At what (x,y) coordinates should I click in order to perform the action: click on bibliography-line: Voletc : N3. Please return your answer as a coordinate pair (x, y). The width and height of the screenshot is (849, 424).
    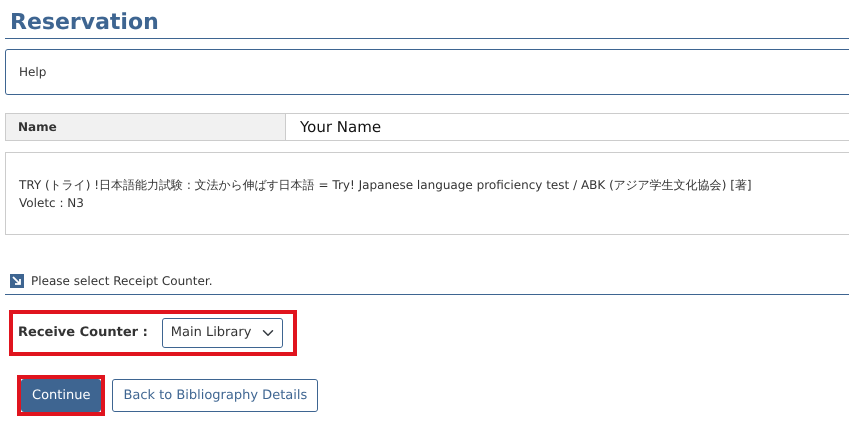
    Looking at the image, I should click on (52, 203).